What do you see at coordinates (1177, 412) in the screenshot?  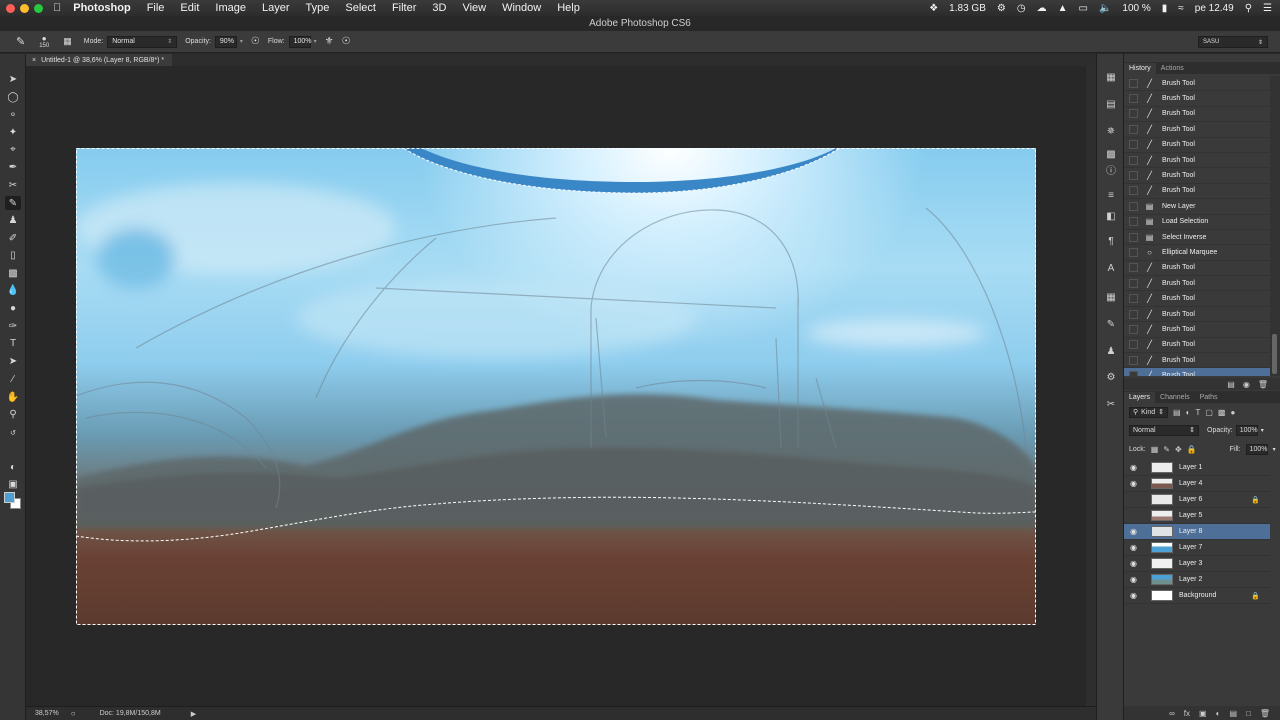 I see `filter-pixel-icon: ▤` at bounding box center [1177, 412].